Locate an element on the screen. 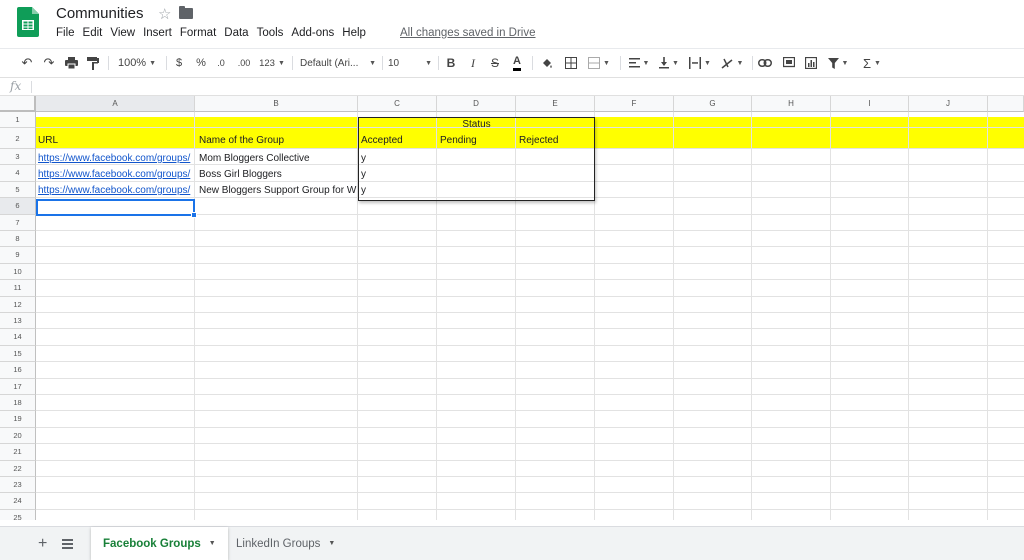  cell-b3: Mom Bloggers Collective is located at coordinates (278, 159).